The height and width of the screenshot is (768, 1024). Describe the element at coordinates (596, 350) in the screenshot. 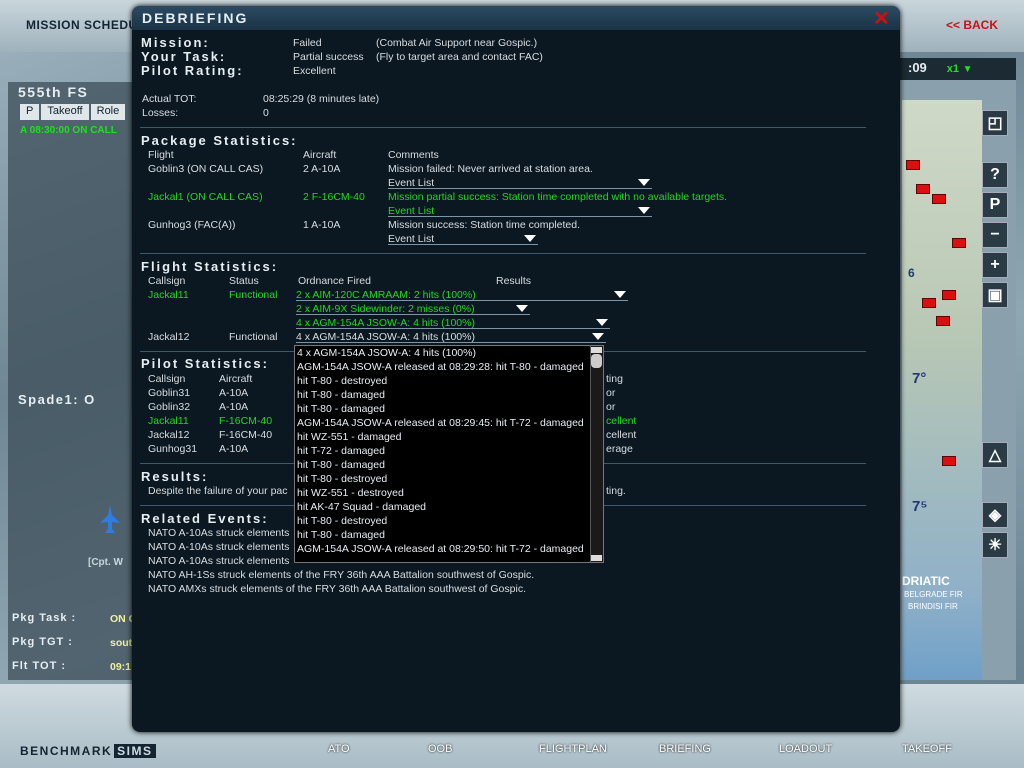

I see `scroll-up-icon` at that location.